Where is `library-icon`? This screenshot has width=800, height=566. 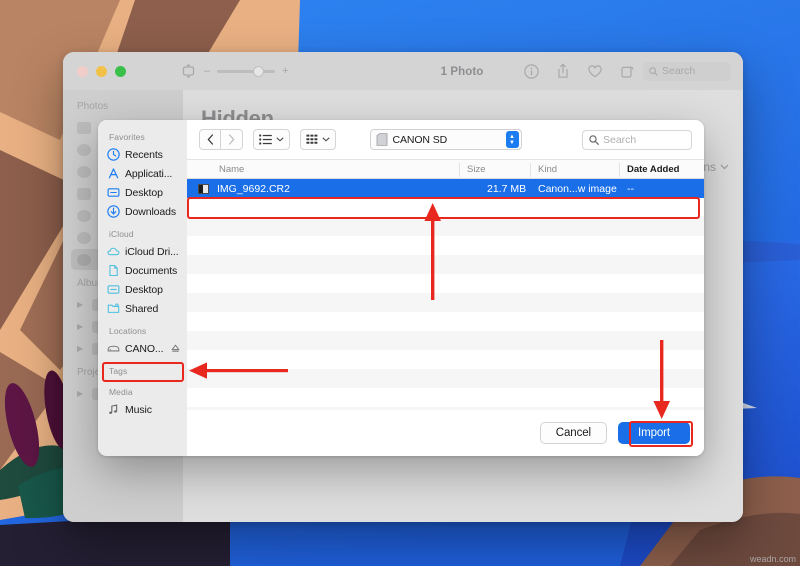 library-icon is located at coordinates (84, 127).